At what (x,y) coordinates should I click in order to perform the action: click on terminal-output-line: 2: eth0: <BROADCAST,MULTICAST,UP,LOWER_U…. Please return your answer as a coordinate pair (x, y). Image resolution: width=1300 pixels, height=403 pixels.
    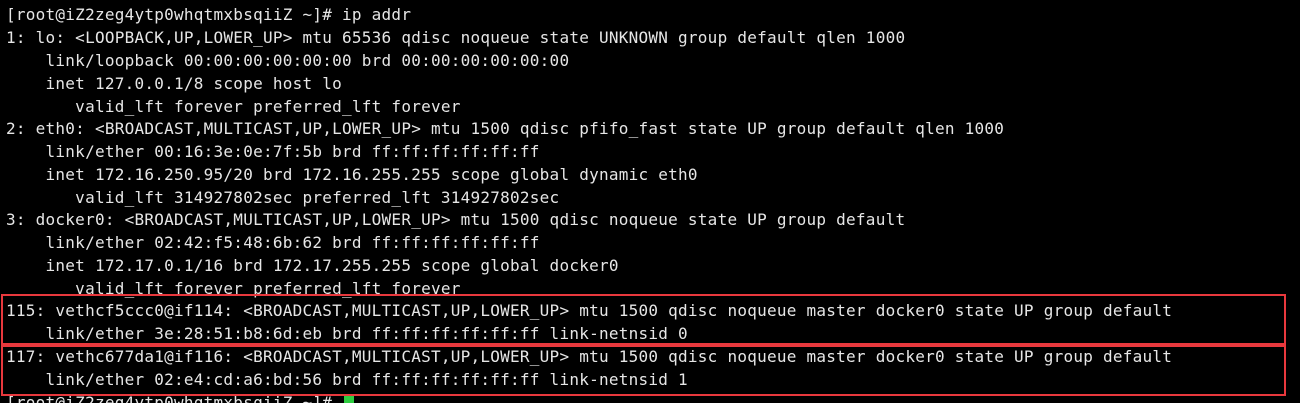
    Looking at the image, I should click on (505, 128).